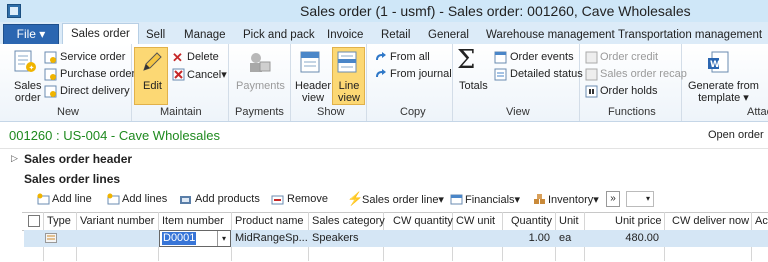  What do you see at coordinates (757, 112) in the screenshot?
I see `ribbon-group-attach-label: Attac` at bounding box center [757, 112].